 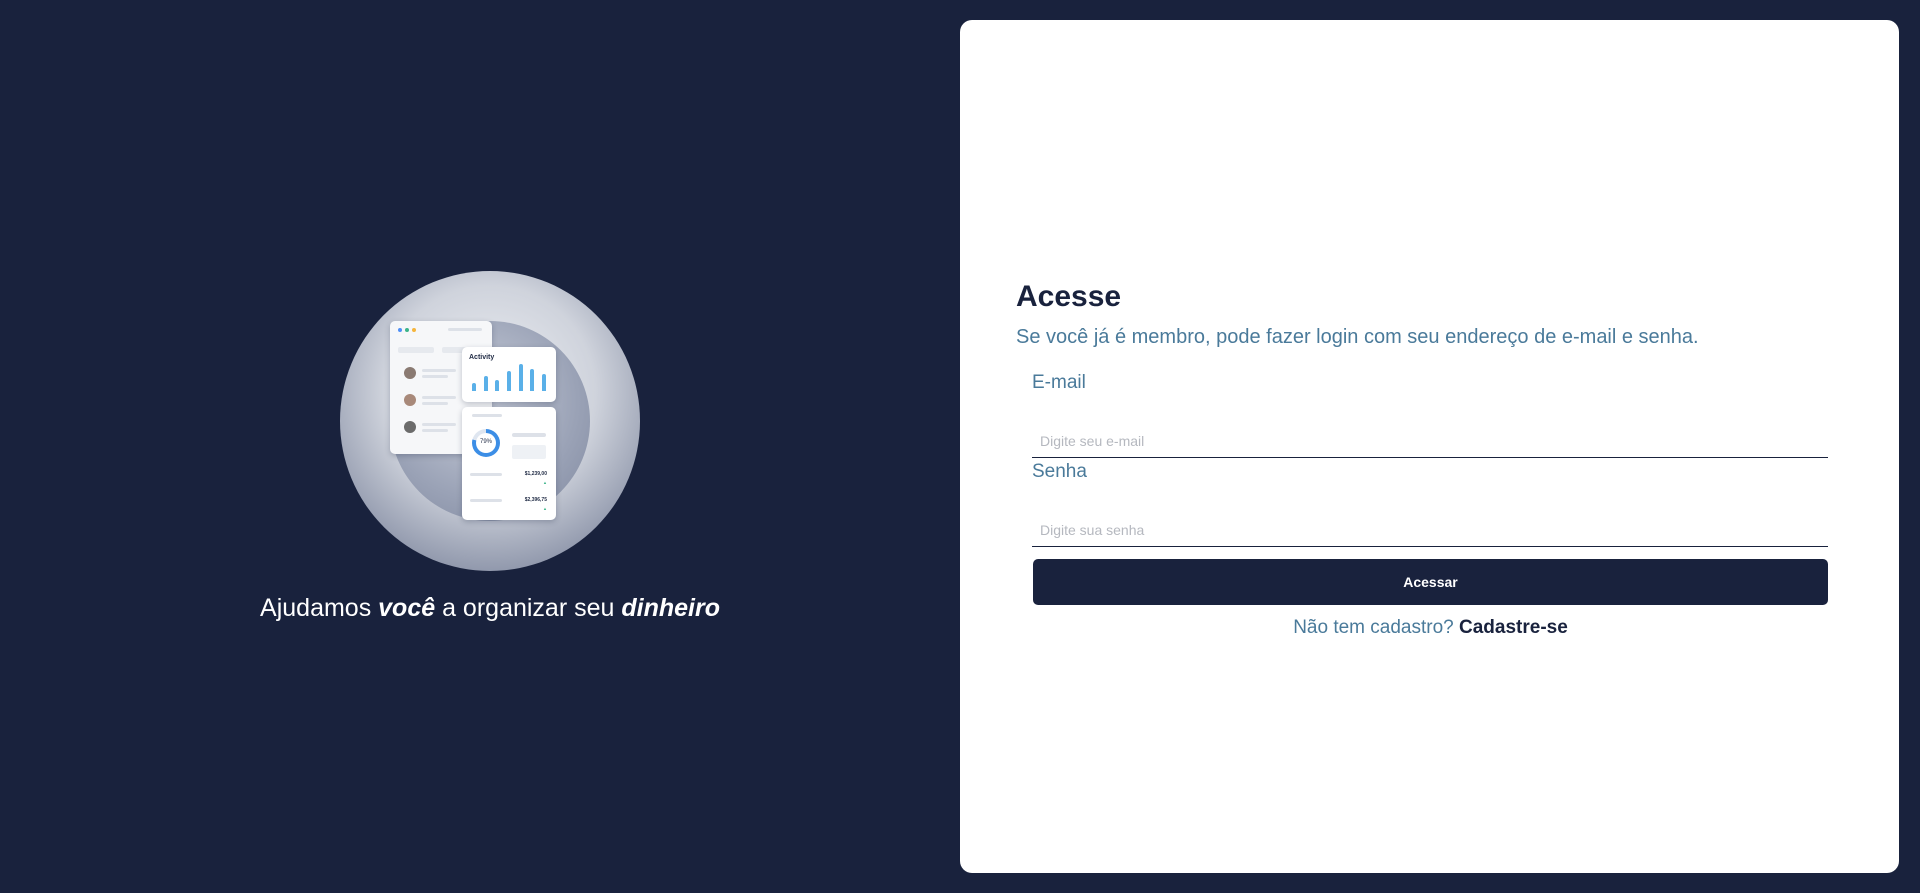 I want to click on activity-bars, so click(x=509, y=377).